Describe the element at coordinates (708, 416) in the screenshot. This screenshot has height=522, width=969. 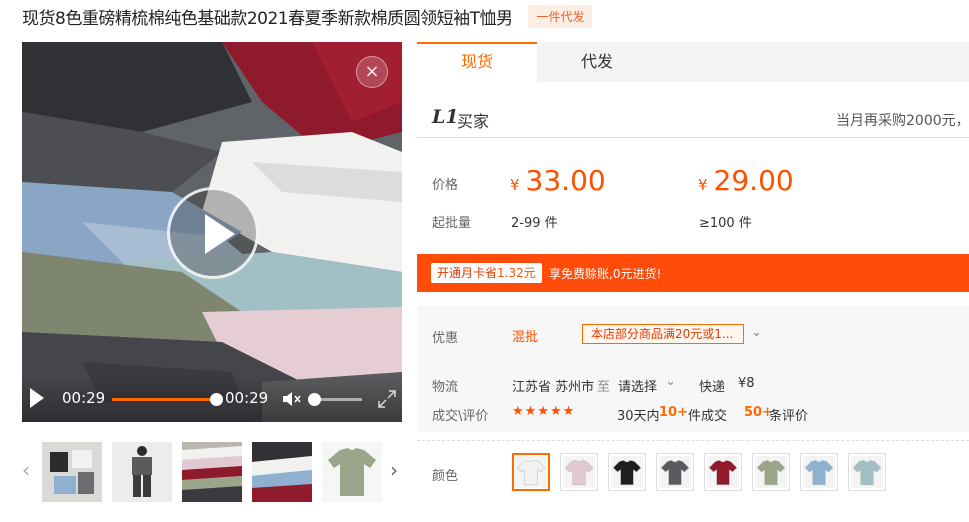
I see `sold-suffix: 件成交` at that location.